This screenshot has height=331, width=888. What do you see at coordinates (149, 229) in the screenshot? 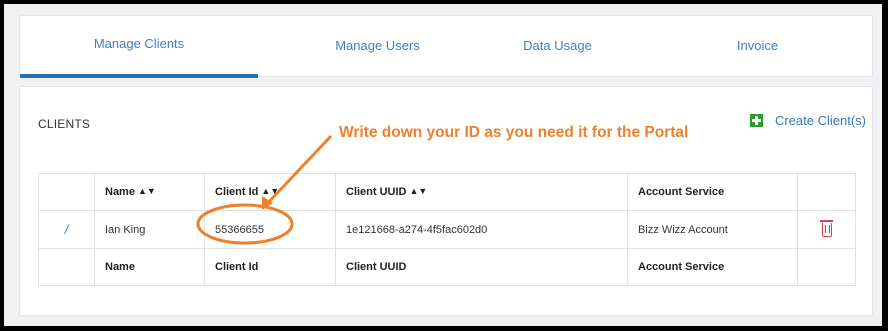
I see `cell-name: Ian King` at bounding box center [149, 229].